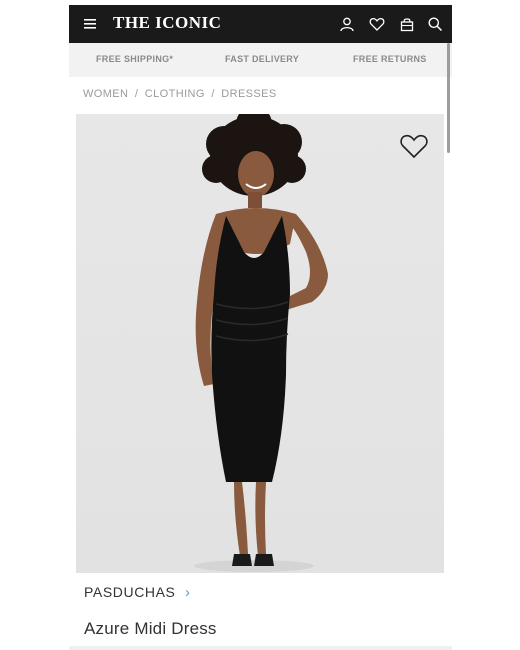  Describe the element at coordinates (187, 592) in the screenshot. I see `chevron-right-icon: ›` at that location.